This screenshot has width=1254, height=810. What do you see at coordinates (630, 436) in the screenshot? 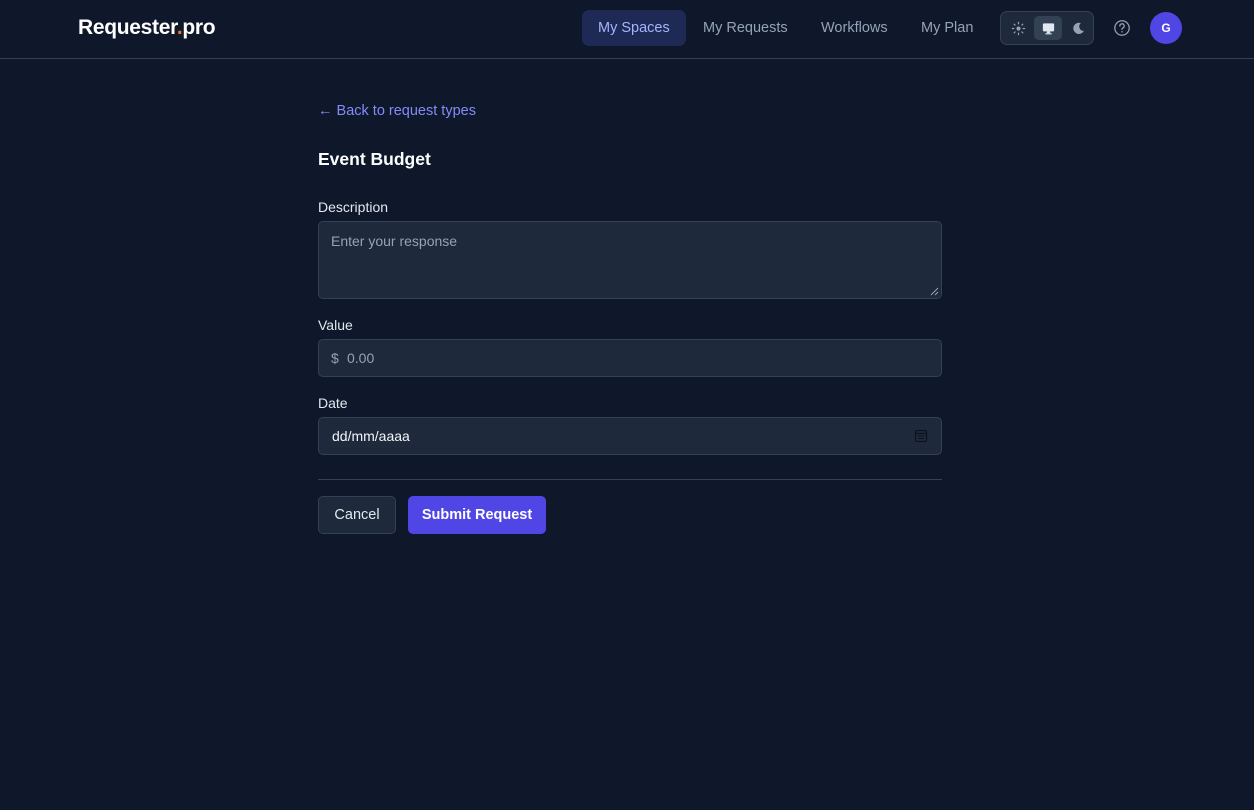
I see `date-input: dd/mm/aaaa` at bounding box center [630, 436].